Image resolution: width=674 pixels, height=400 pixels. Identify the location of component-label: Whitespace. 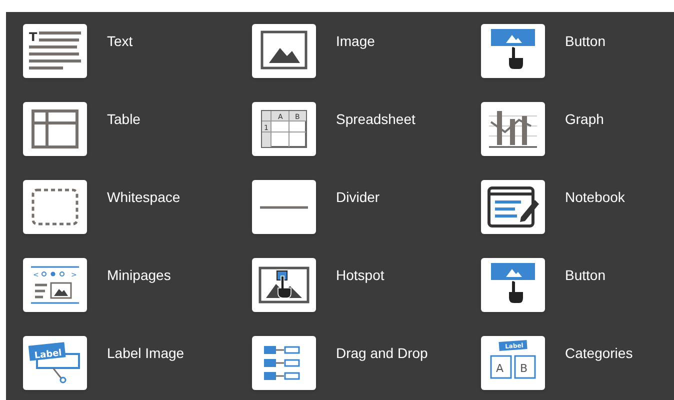
(143, 197).